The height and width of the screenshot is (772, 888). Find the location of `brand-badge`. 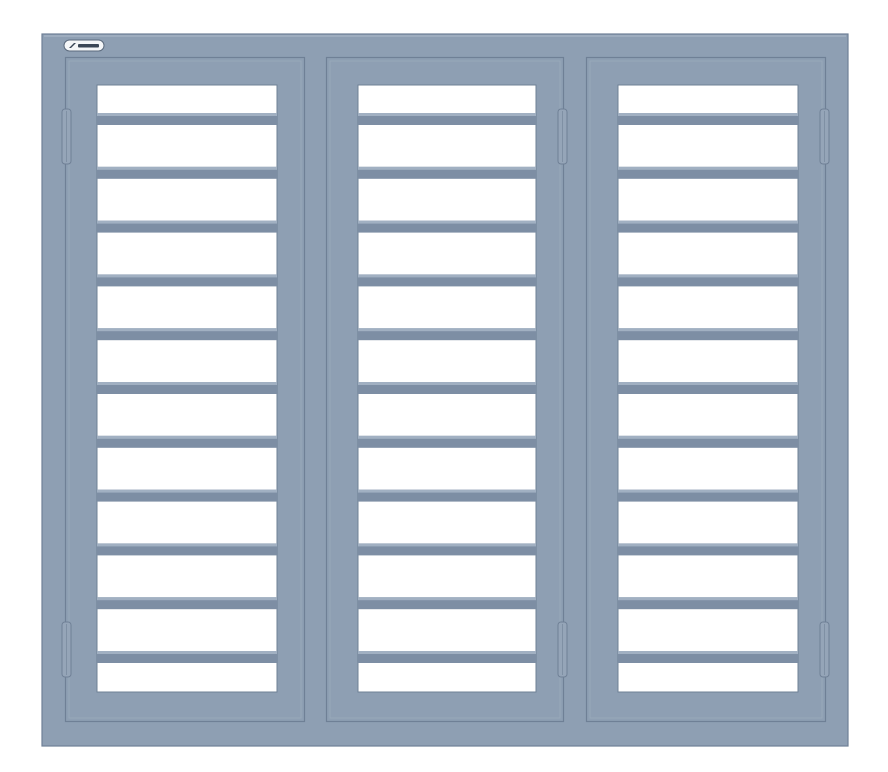

brand-badge is located at coordinates (84, 45).